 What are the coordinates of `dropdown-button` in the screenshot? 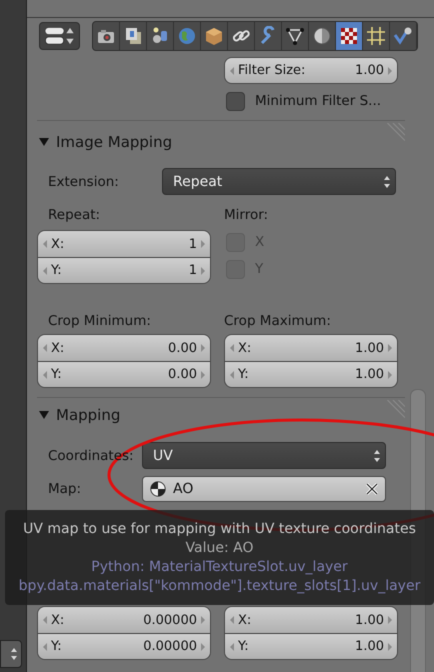 It's located at (11, 654).